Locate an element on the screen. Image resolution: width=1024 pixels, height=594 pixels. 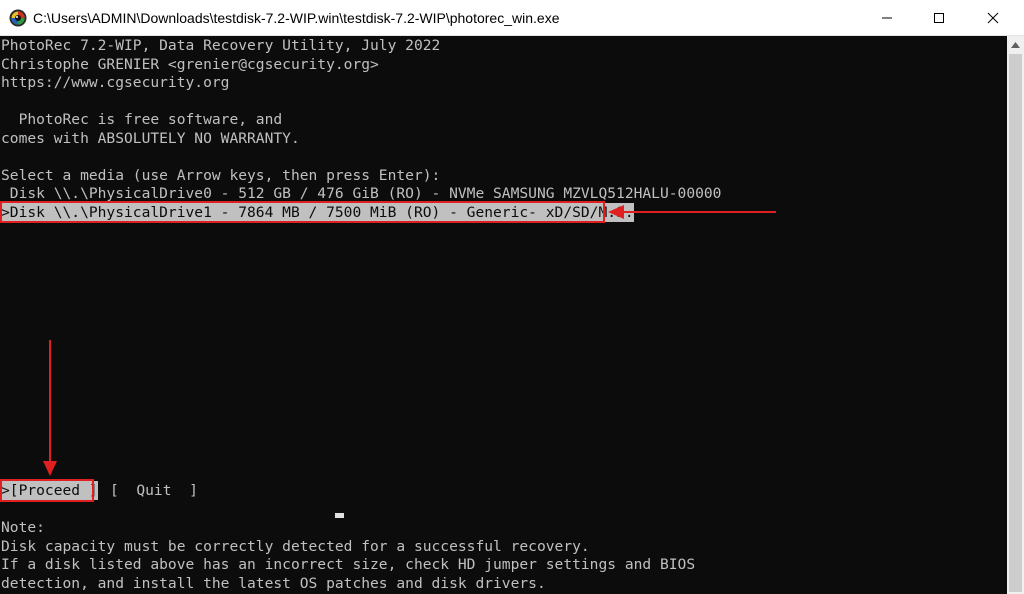
chevron-up-icon is located at coordinates (1015, 44).